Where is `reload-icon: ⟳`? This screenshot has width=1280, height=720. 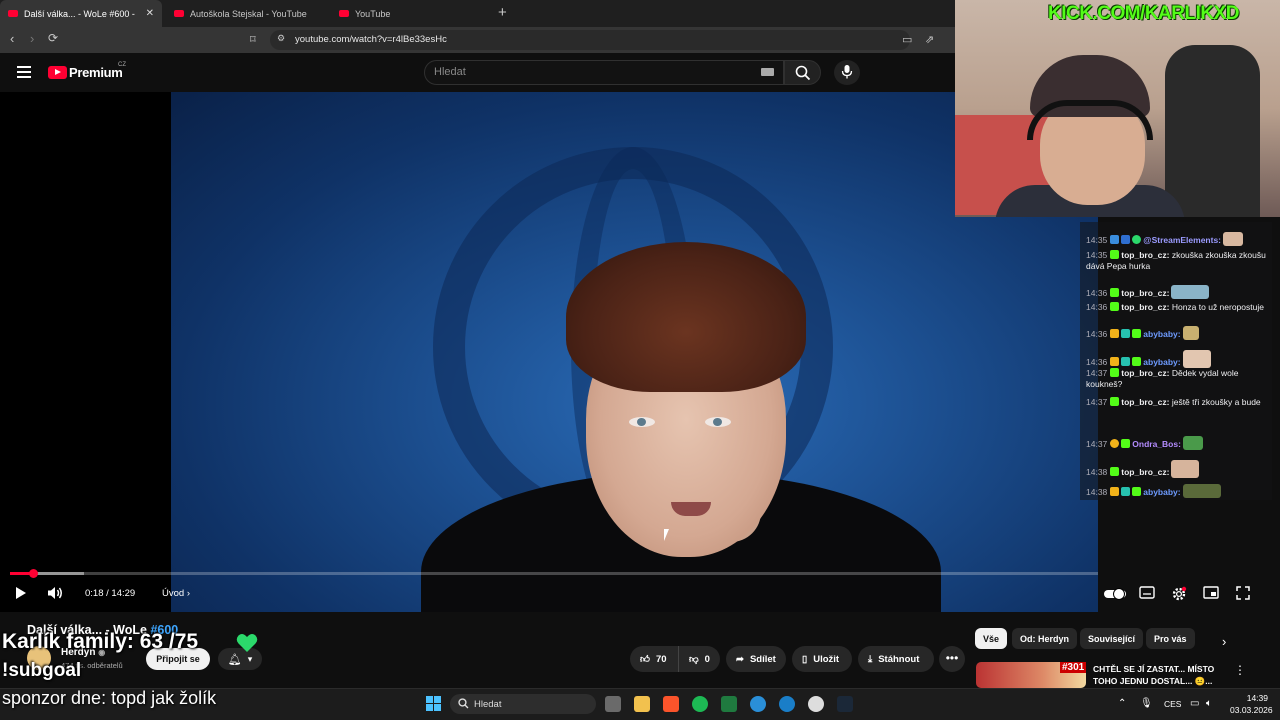
reload-icon: ⟳ is located at coordinates (53, 38).